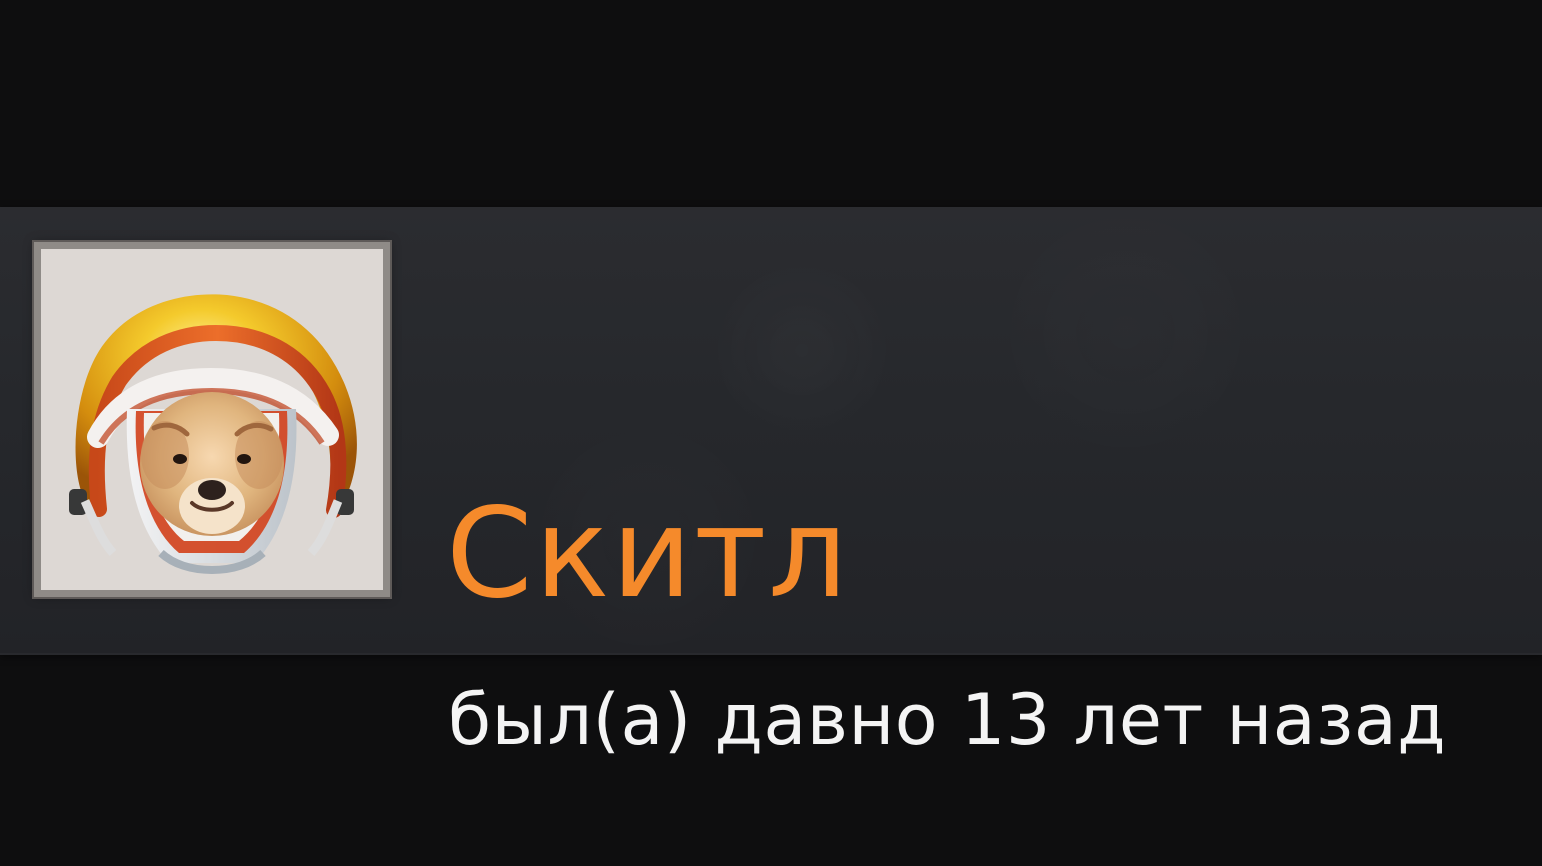 Image resolution: width=1542 pixels, height=866 pixels. Describe the element at coordinates (947, 720) in the screenshot. I see `last-seen-status: был(а) давно 13 лет назад` at that location.